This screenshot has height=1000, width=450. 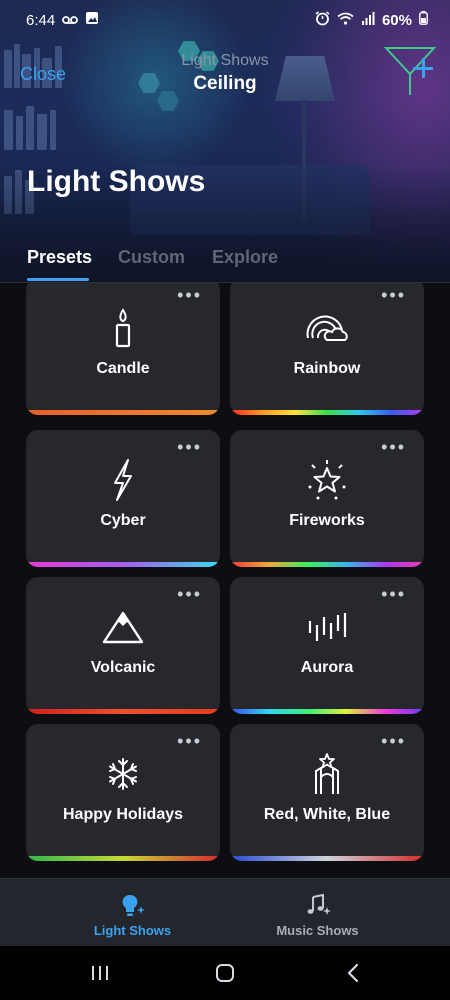 What do you see at coordinates (41, 20) in the screenshot?
I see `status-time: 6:44` at bounding box center [41, 20].